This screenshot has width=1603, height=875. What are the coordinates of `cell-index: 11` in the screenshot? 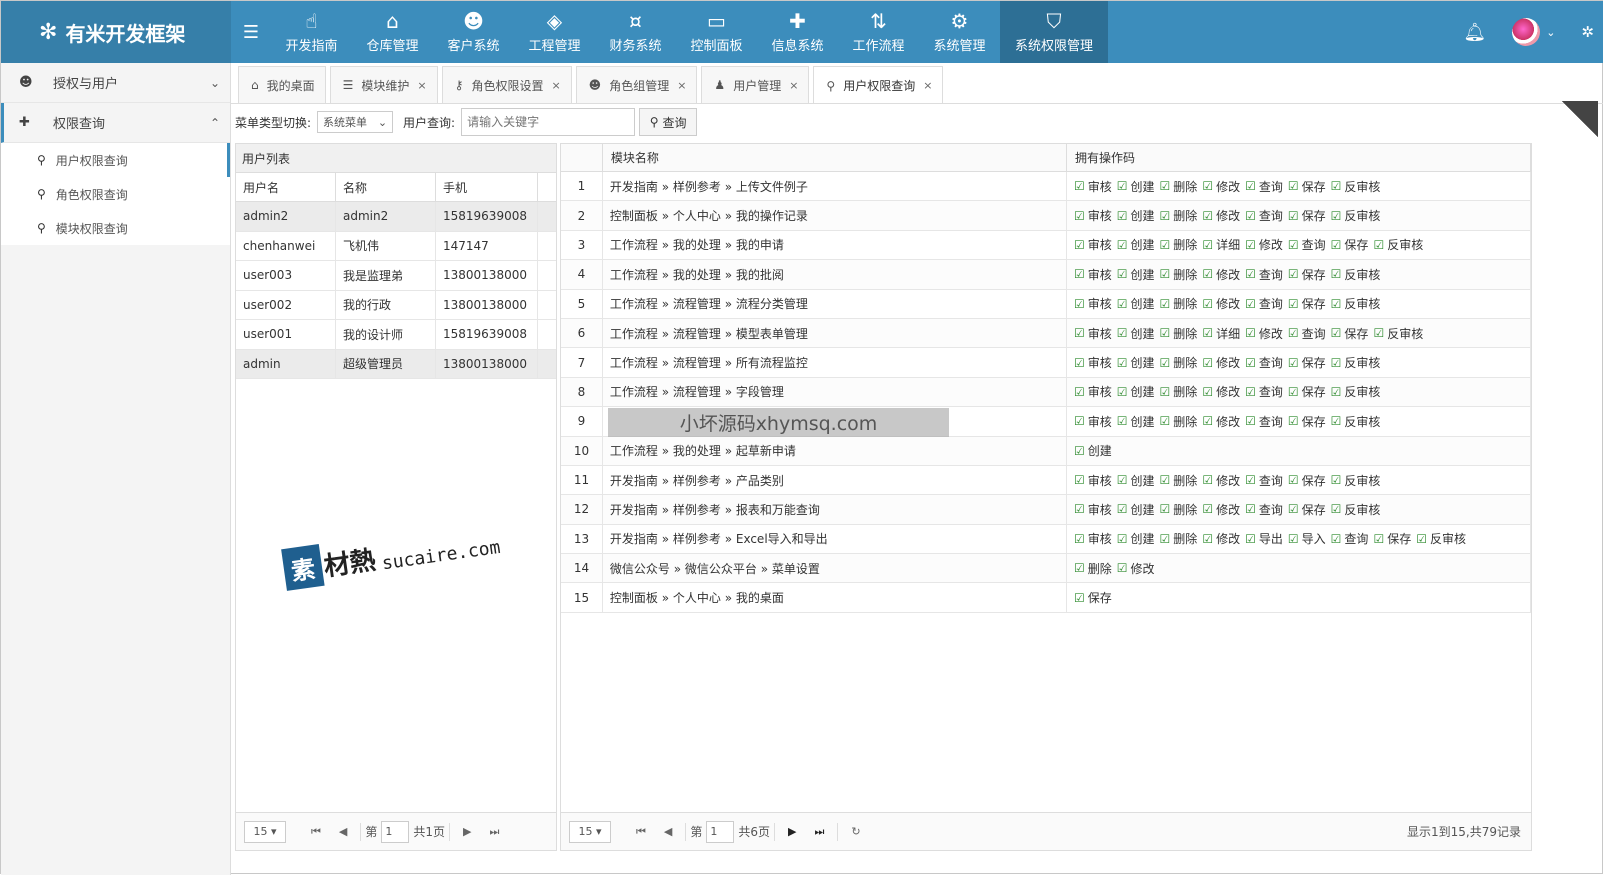 It's located at (582, 480).